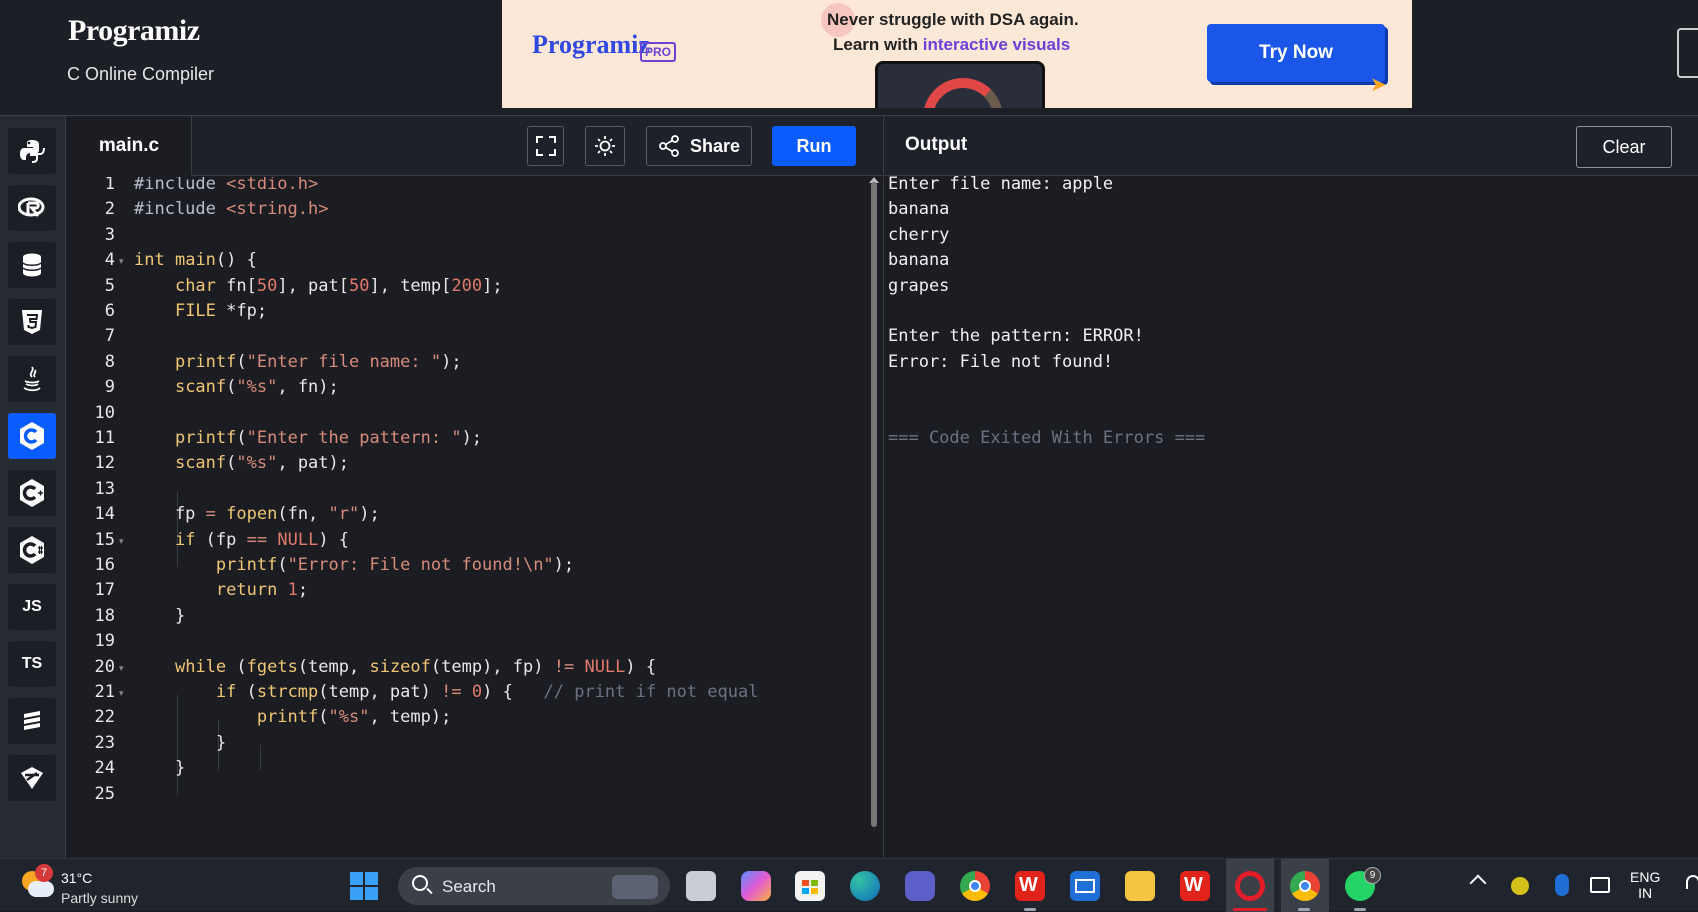  What do you see at coordinates (32, 550) in the screenshot?
I see `csharp-icon` at bounding box center [32, 550].